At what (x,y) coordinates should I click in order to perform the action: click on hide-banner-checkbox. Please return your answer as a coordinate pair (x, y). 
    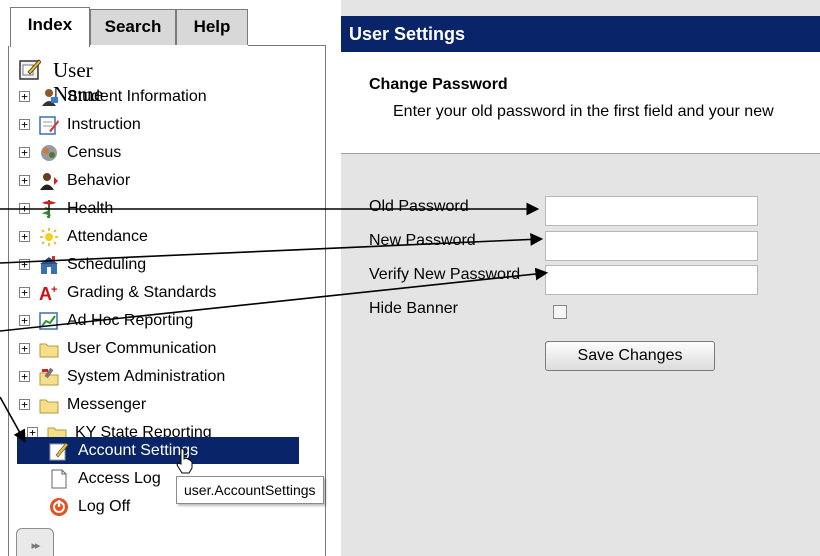
    Looking at the image, I should click on (560, 312).